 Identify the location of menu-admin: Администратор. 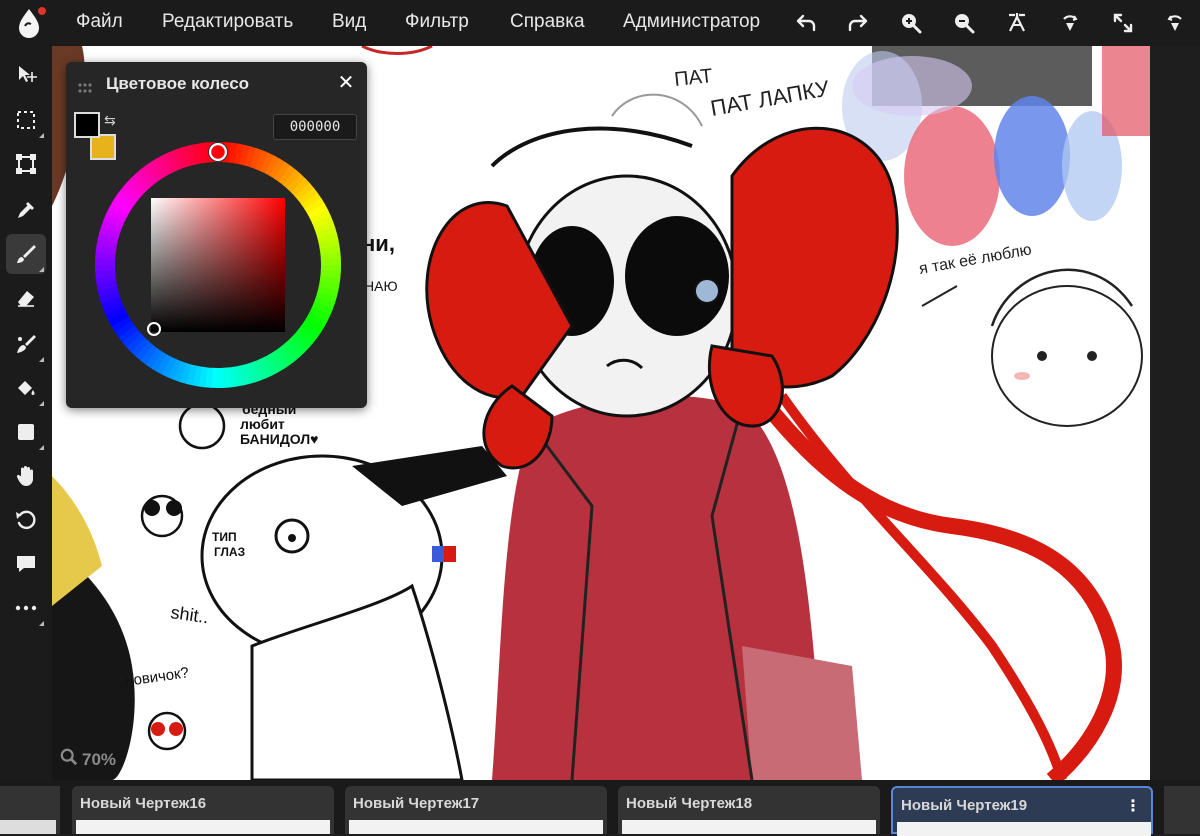
(691, 23).